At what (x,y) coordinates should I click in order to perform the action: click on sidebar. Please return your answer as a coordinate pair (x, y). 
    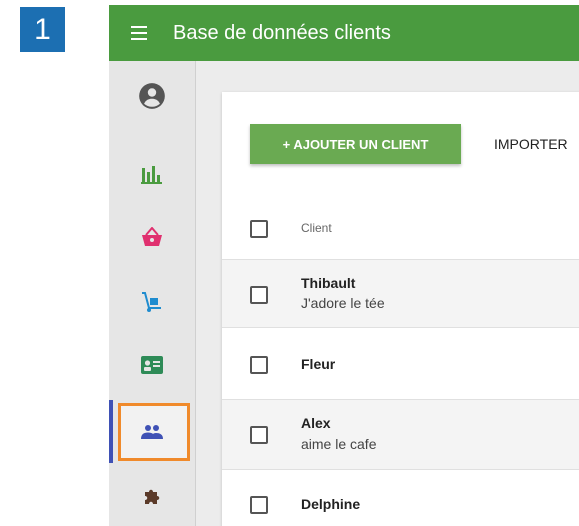
    Looking at the image, I should click on (152, 293).